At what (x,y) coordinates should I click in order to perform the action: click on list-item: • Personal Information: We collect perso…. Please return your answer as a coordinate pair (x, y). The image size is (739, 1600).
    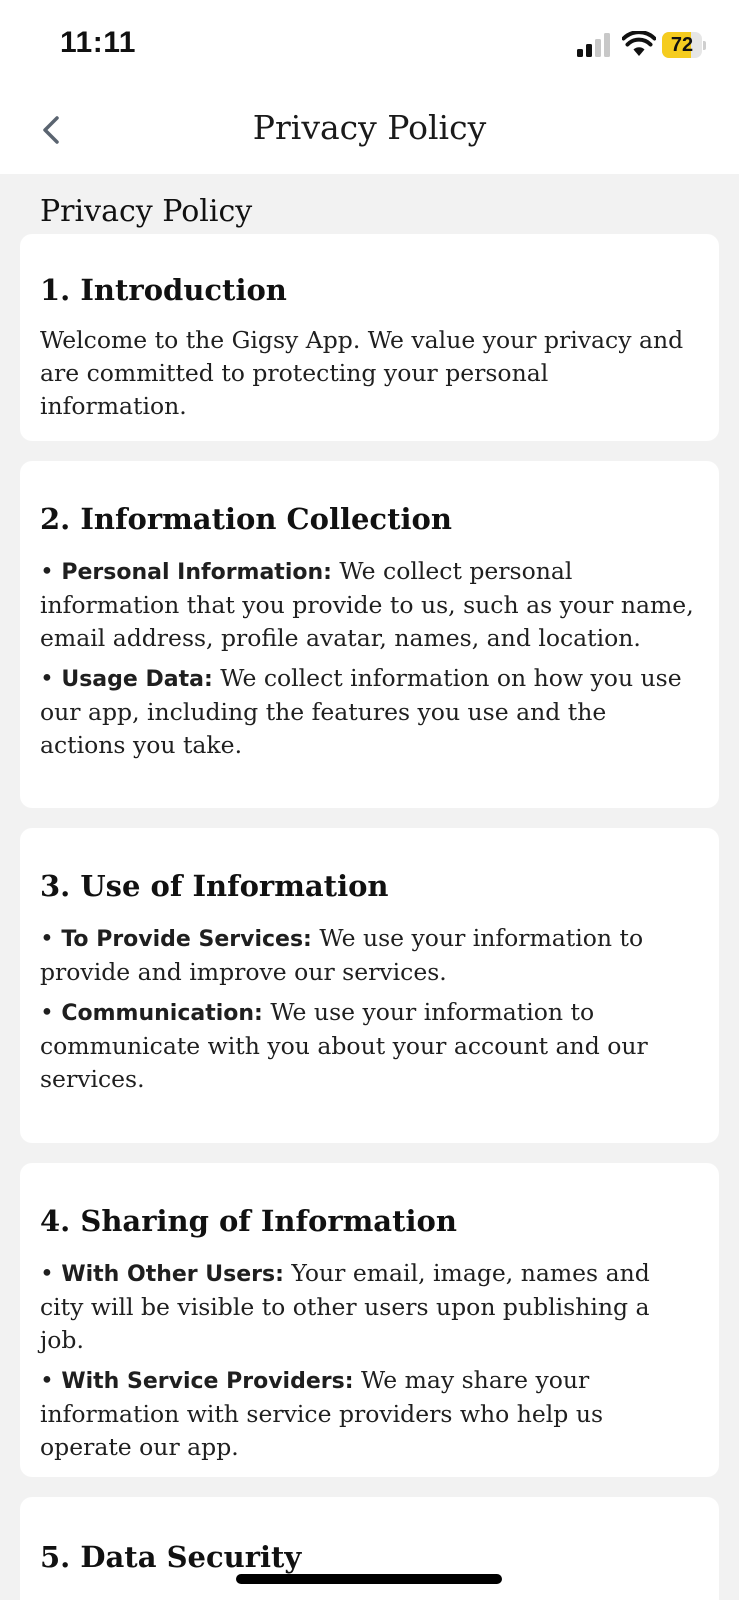
    Looking at the image, I should click on (367, 604).